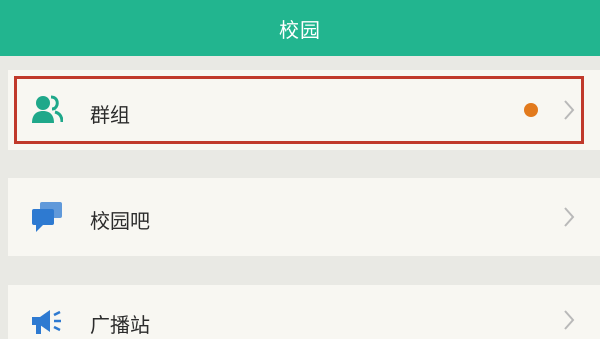  Describe the element at coordinates (120, 325) in the screenshot. I see `list-item-label: 广播站` at that location.